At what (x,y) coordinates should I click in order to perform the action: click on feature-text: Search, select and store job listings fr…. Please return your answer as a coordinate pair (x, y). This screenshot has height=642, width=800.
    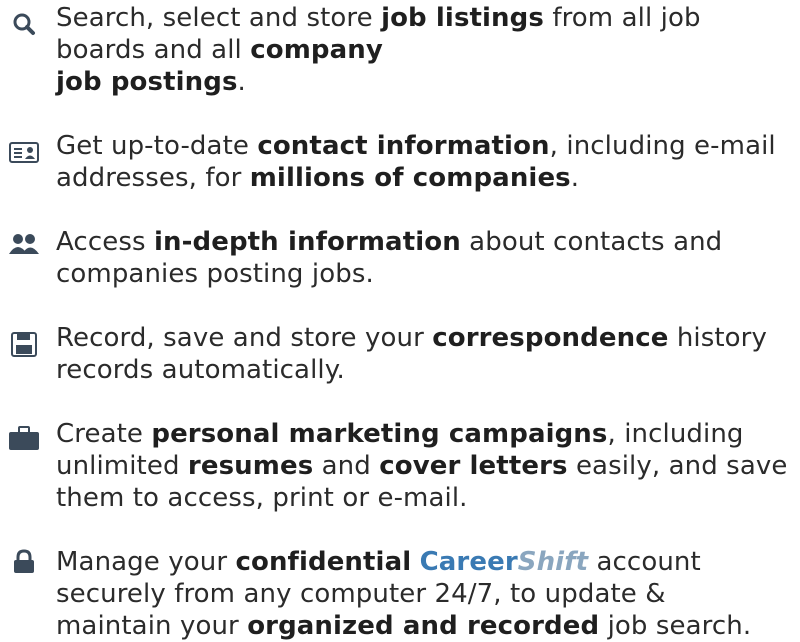
    Looking at the image, I should click on (426, 50).